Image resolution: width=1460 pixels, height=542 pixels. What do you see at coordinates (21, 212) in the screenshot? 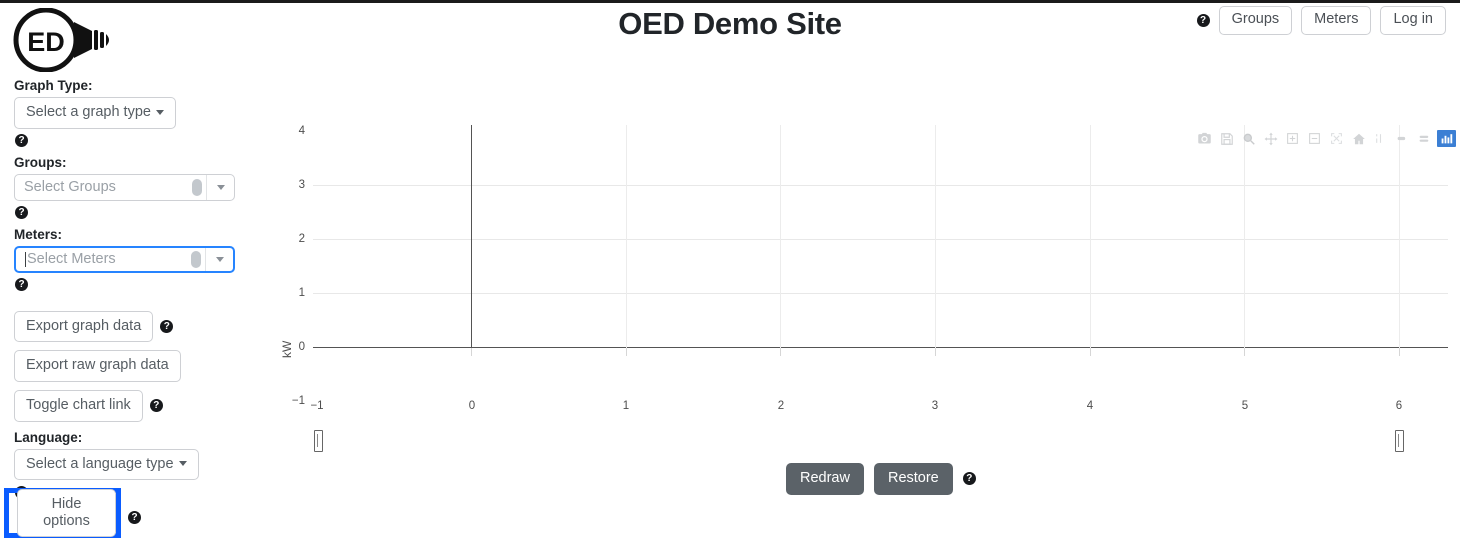
I see `groups-help-icon: ?` at bounding box center [21, 212].